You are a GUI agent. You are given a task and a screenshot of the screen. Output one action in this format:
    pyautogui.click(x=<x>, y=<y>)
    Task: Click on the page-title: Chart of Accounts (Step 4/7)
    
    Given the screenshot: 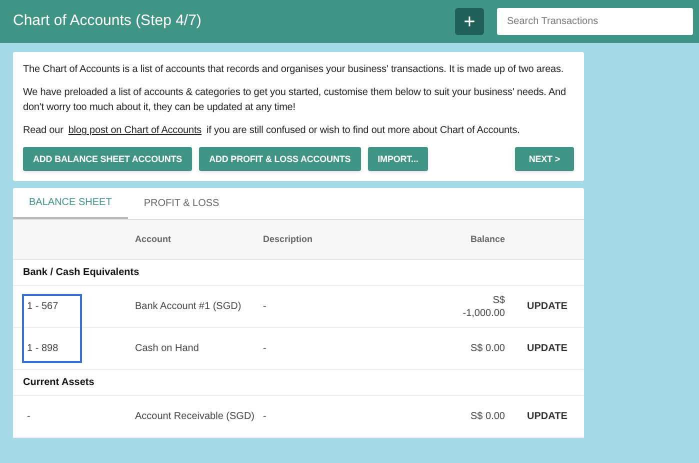 What is the action you would take?
    pyautogui.click(x=107, y=21)
    